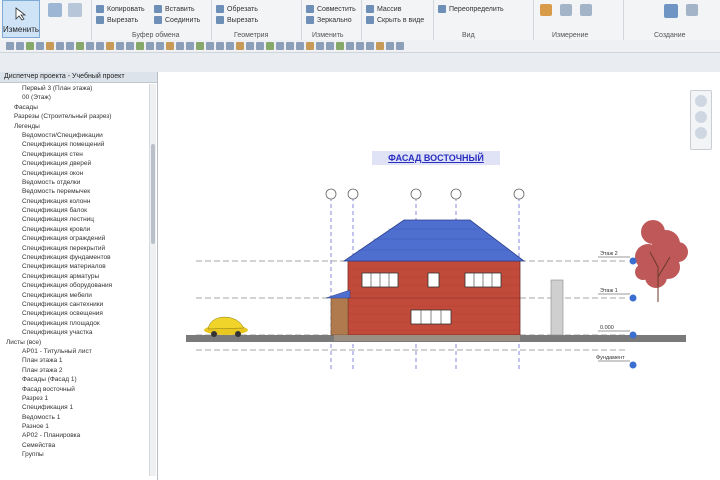  Describe the element at coordinates (74, 323) in the screenshot. I see `browser-tree-item: Спецификация площадок` at that location.